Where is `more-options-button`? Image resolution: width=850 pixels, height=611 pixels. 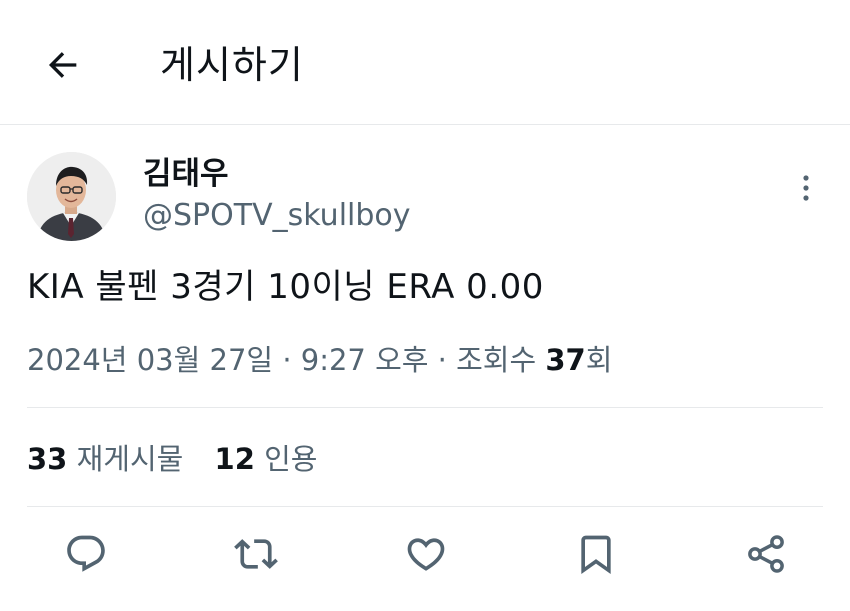
more-options-button is located at coordinates (806, 188).